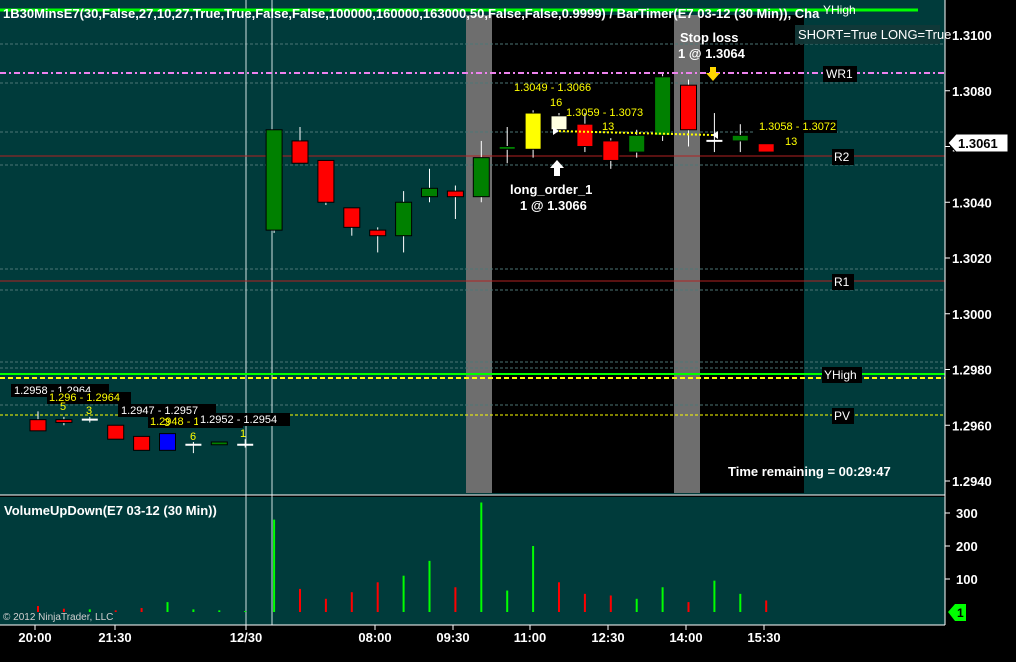 This screenshot has width=1016, height=662. Describe the element at coordinates (967, 546) in the screenshot. I see `volume-tick-label: 200` at that location.